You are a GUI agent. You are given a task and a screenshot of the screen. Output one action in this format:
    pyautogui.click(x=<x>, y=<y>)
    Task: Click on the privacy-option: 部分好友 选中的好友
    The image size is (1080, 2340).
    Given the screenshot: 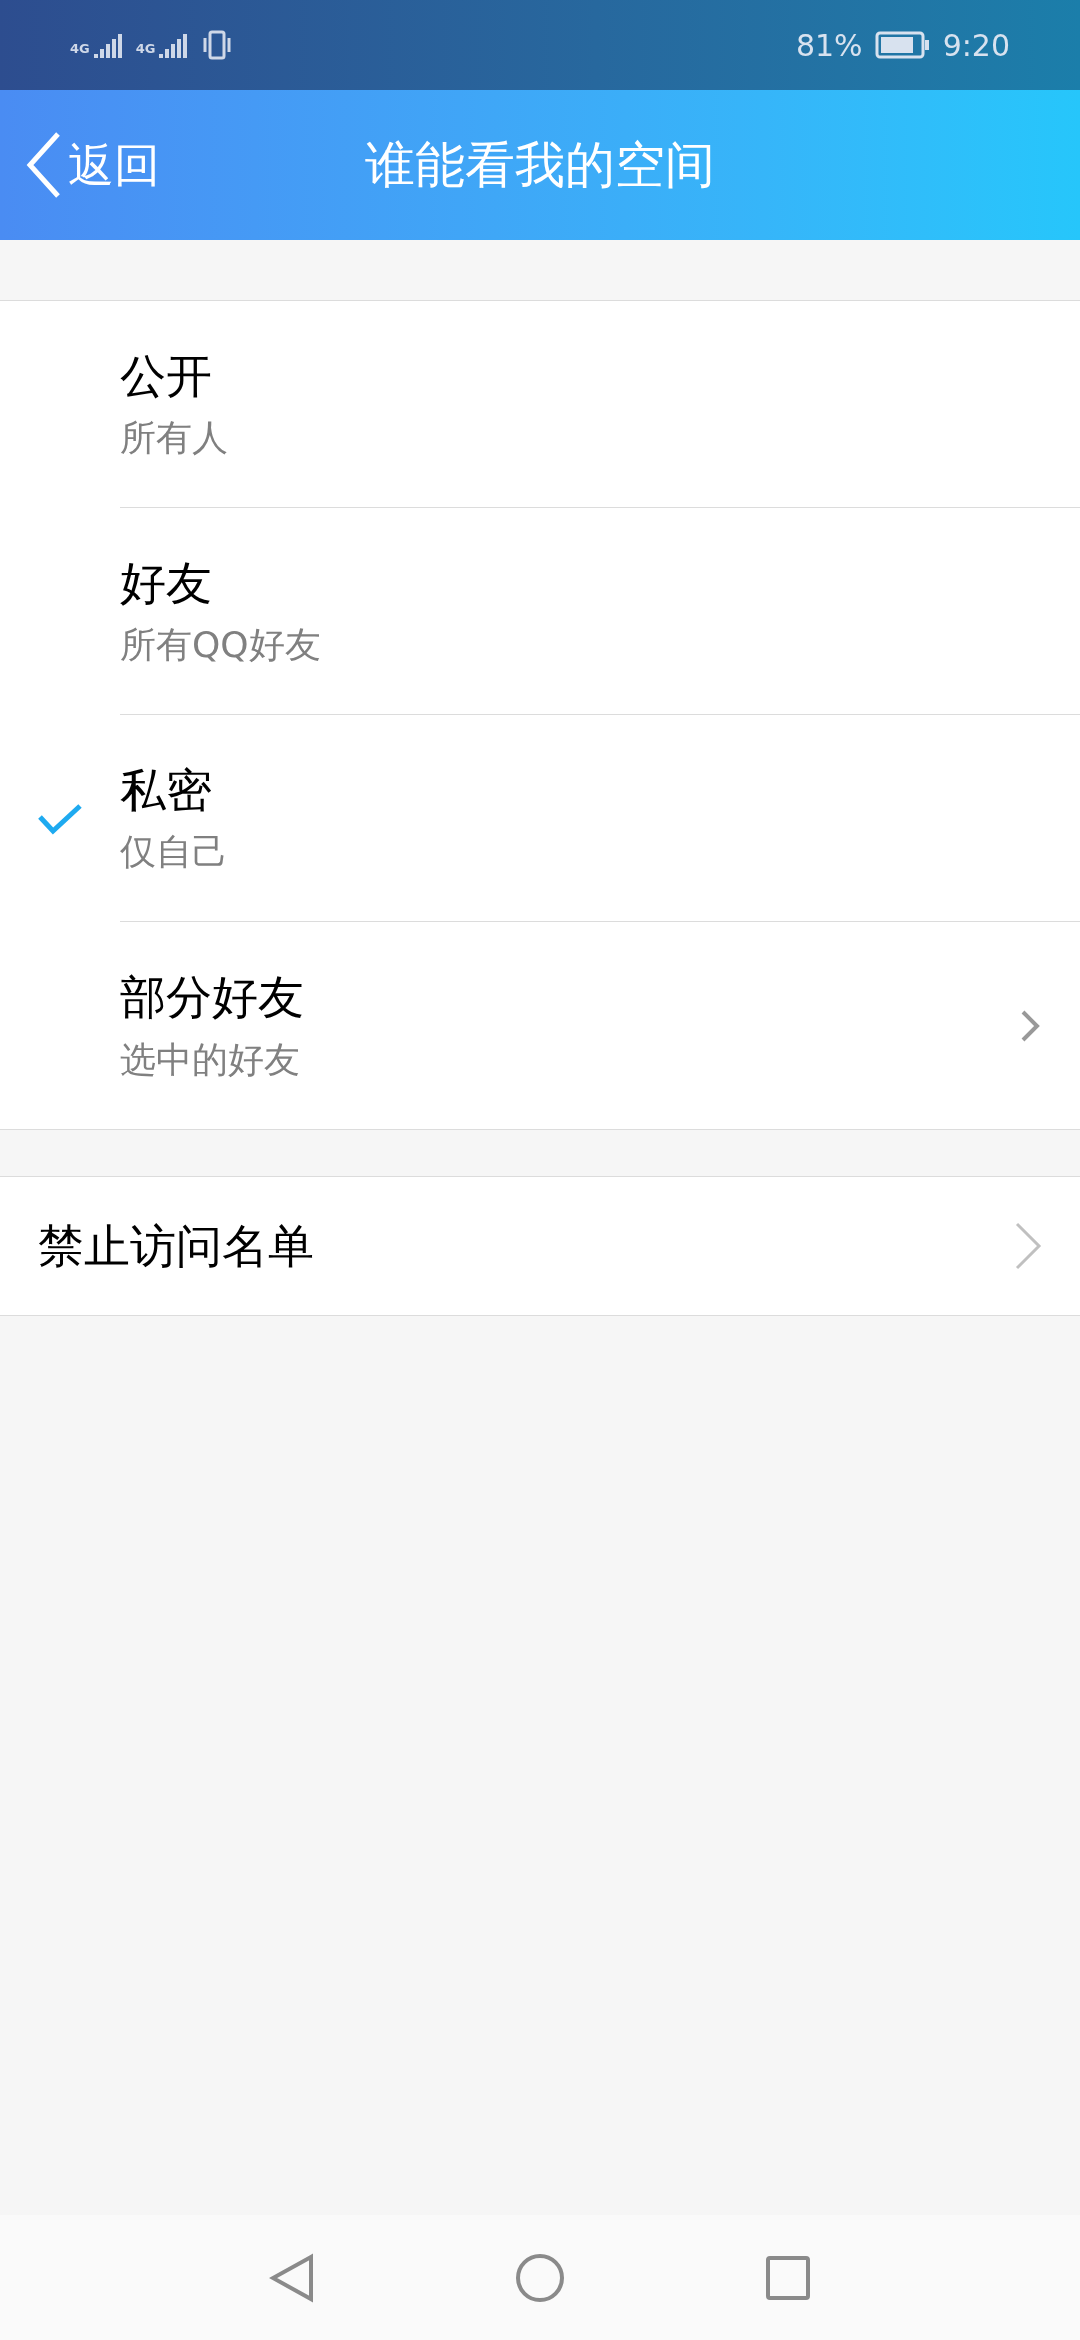 What is the action you would take?
    pyautogui.click(x=540, y=1025)
    